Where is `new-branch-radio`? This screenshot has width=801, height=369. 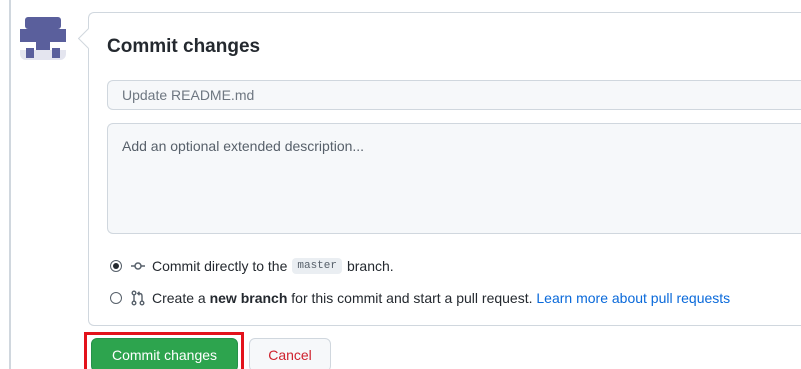
new-branch-radio is located at coordinates (116, 298).